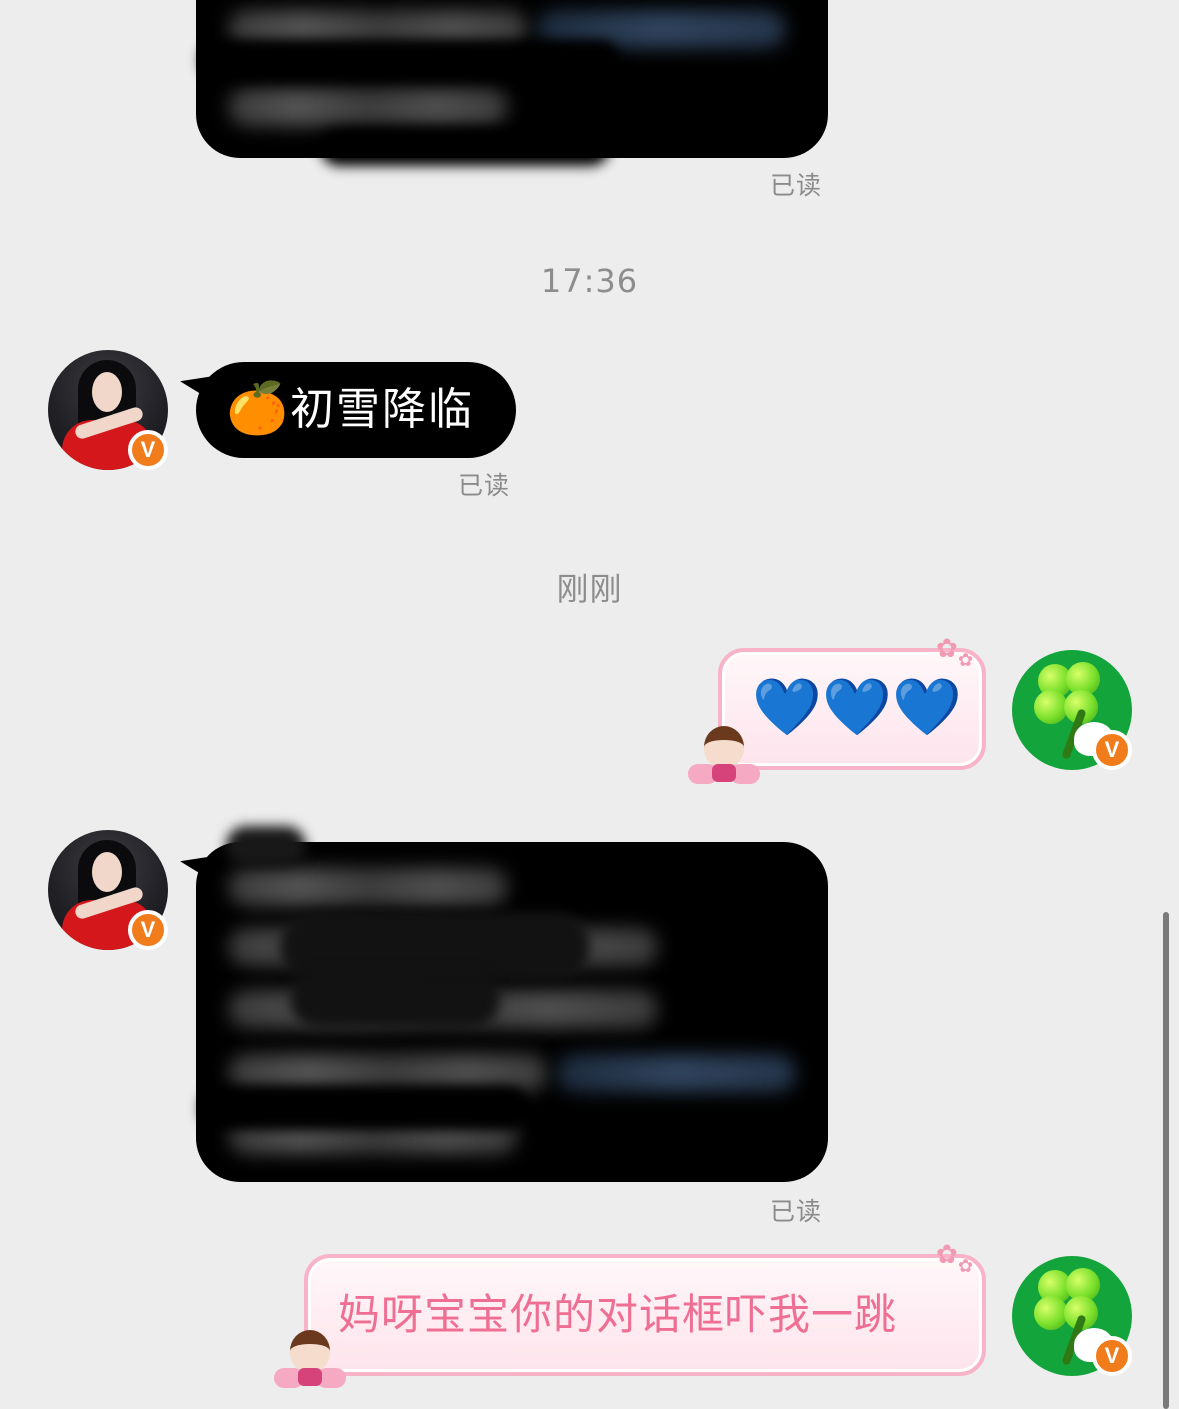 Image resolution: width=1179 pixels, height=1409 pixels. I want to click on avatar-face, so click(107, 392).